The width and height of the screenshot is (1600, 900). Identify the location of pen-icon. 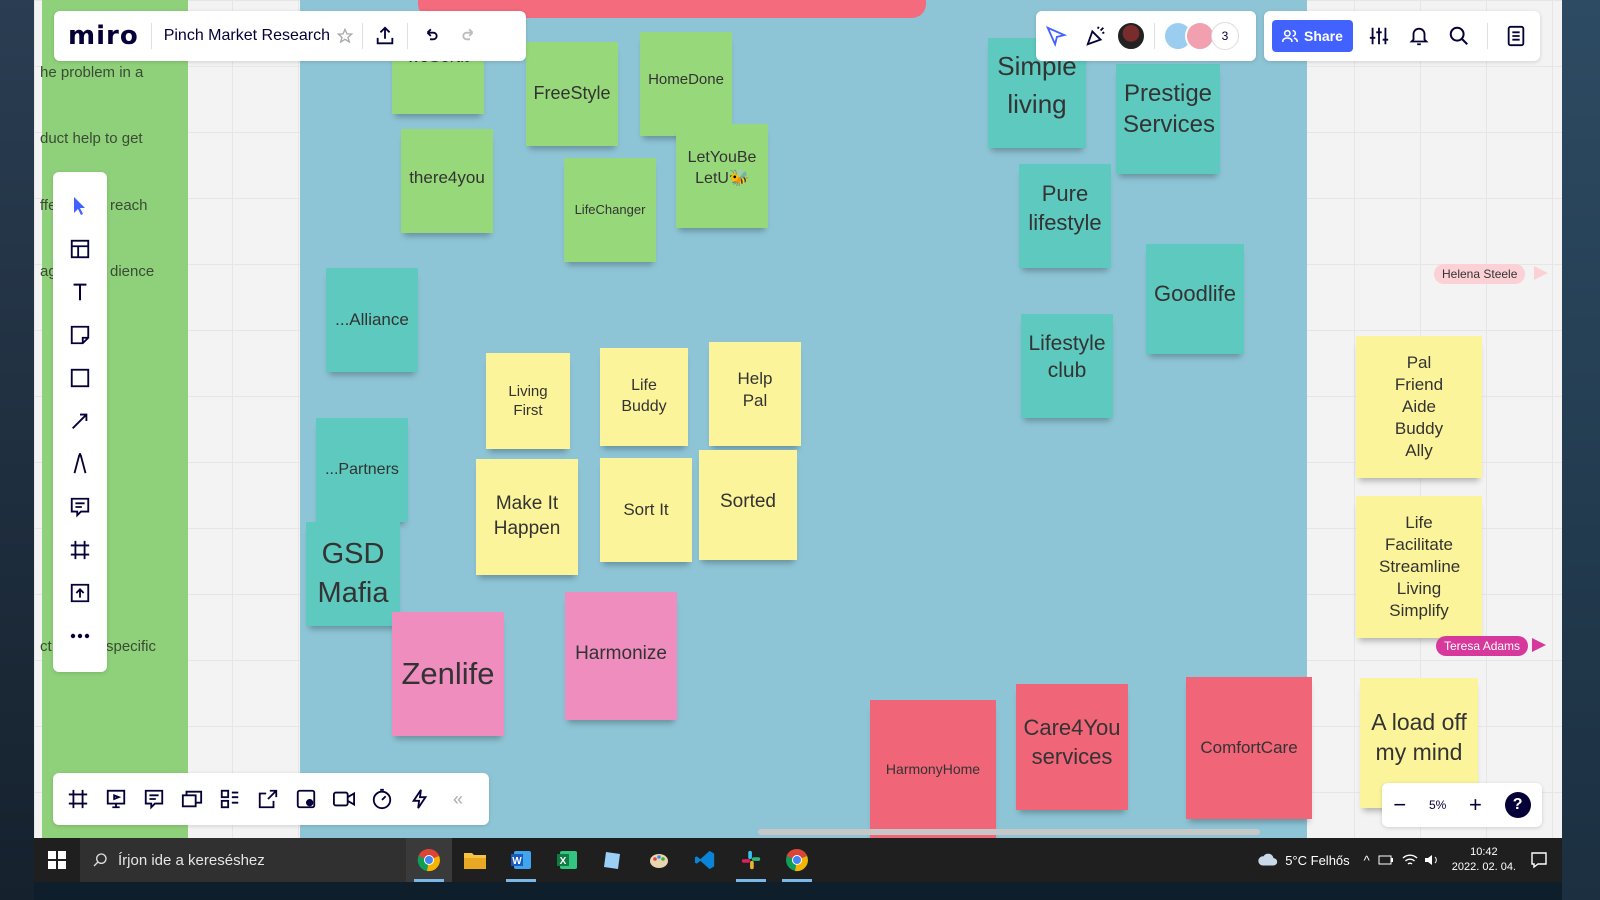
(80, 463).